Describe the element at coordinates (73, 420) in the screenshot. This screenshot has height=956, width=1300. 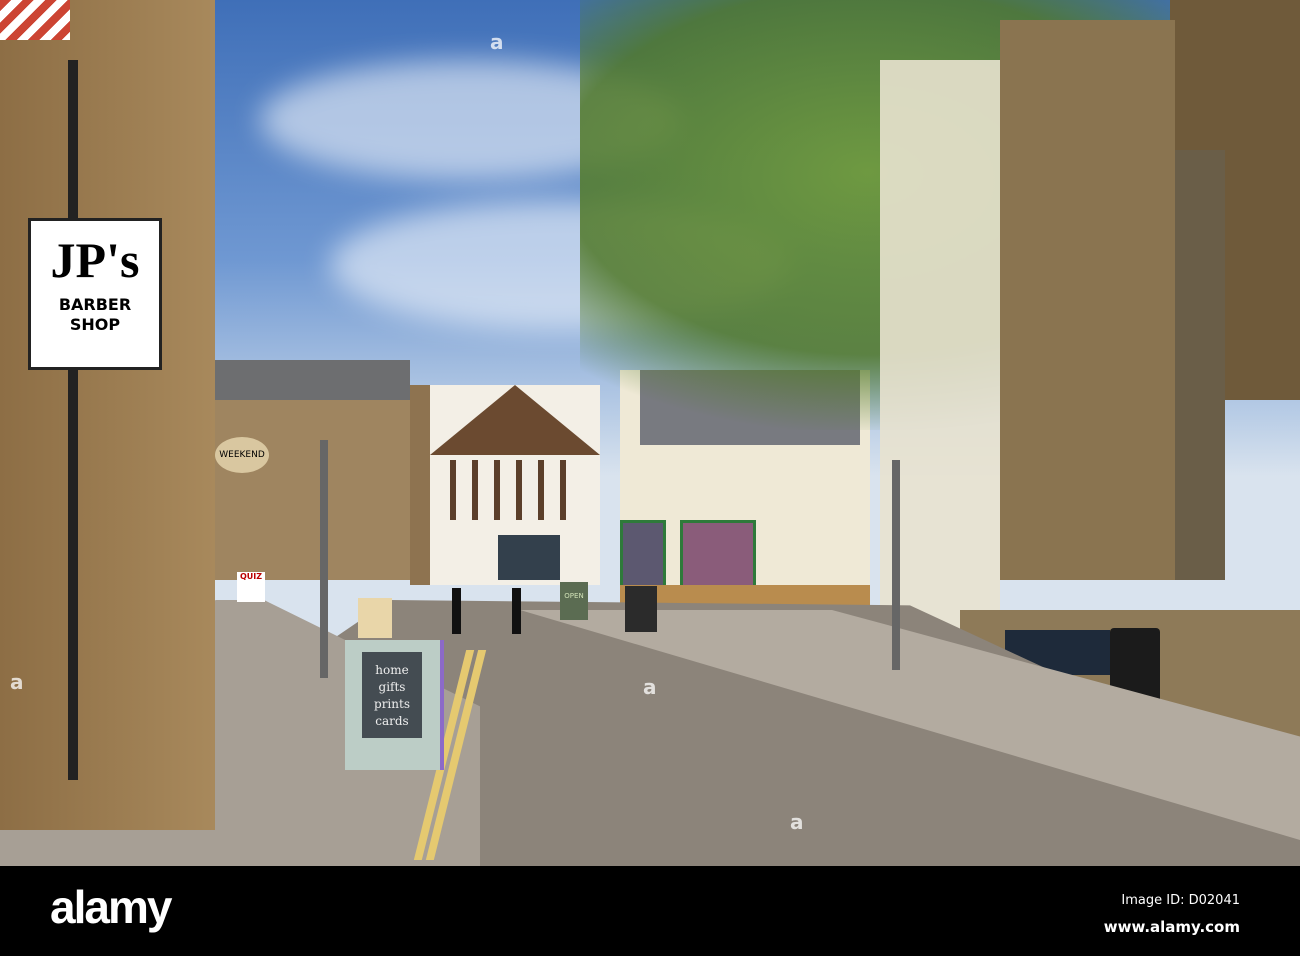
I see `drainpipe` at that location.